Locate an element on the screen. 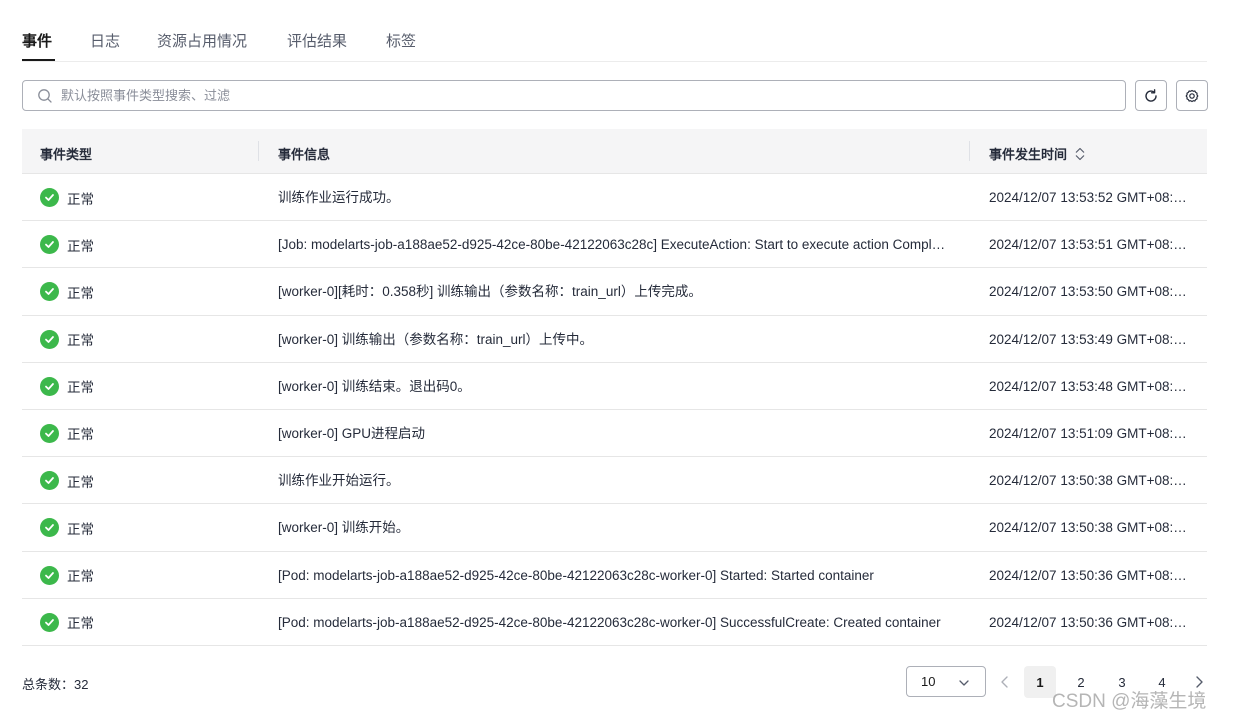 The image size is (1238, 718). page-size-select: 10 is located at coordinates (946, 681).